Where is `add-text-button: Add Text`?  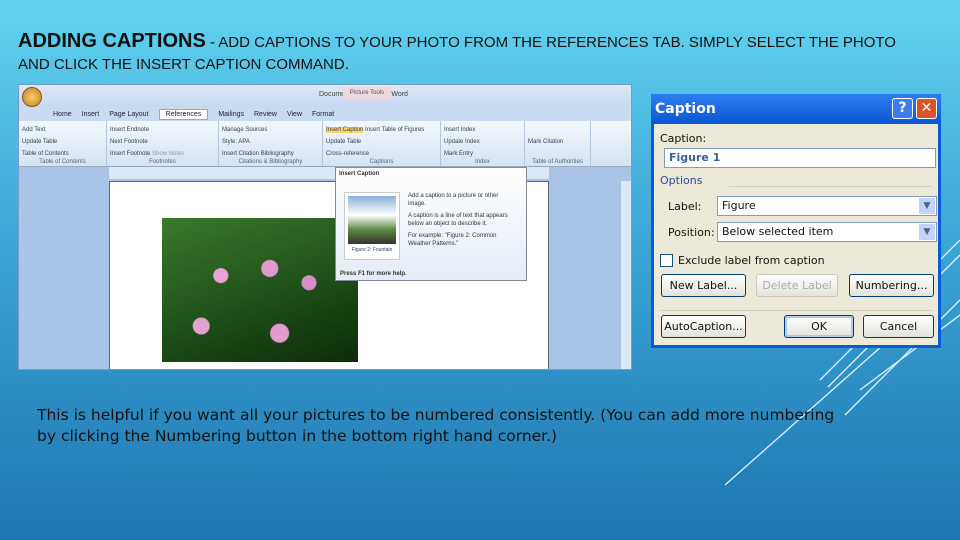 add-text-button: Add Text is located at coordinates (62, 130).